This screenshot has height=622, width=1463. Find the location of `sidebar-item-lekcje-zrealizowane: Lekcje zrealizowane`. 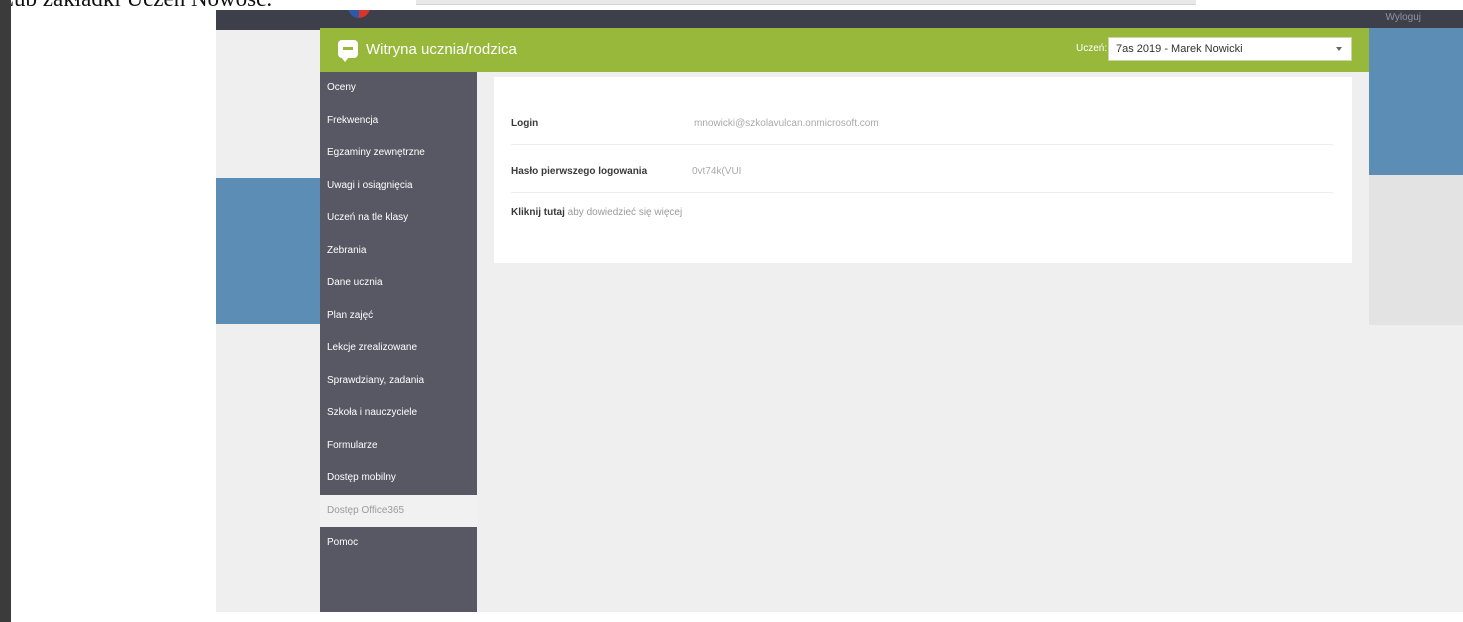

sidebar-item-lekcje-zrealizowane: Lekcje zrealizowane is located at coordinates (398, 348).